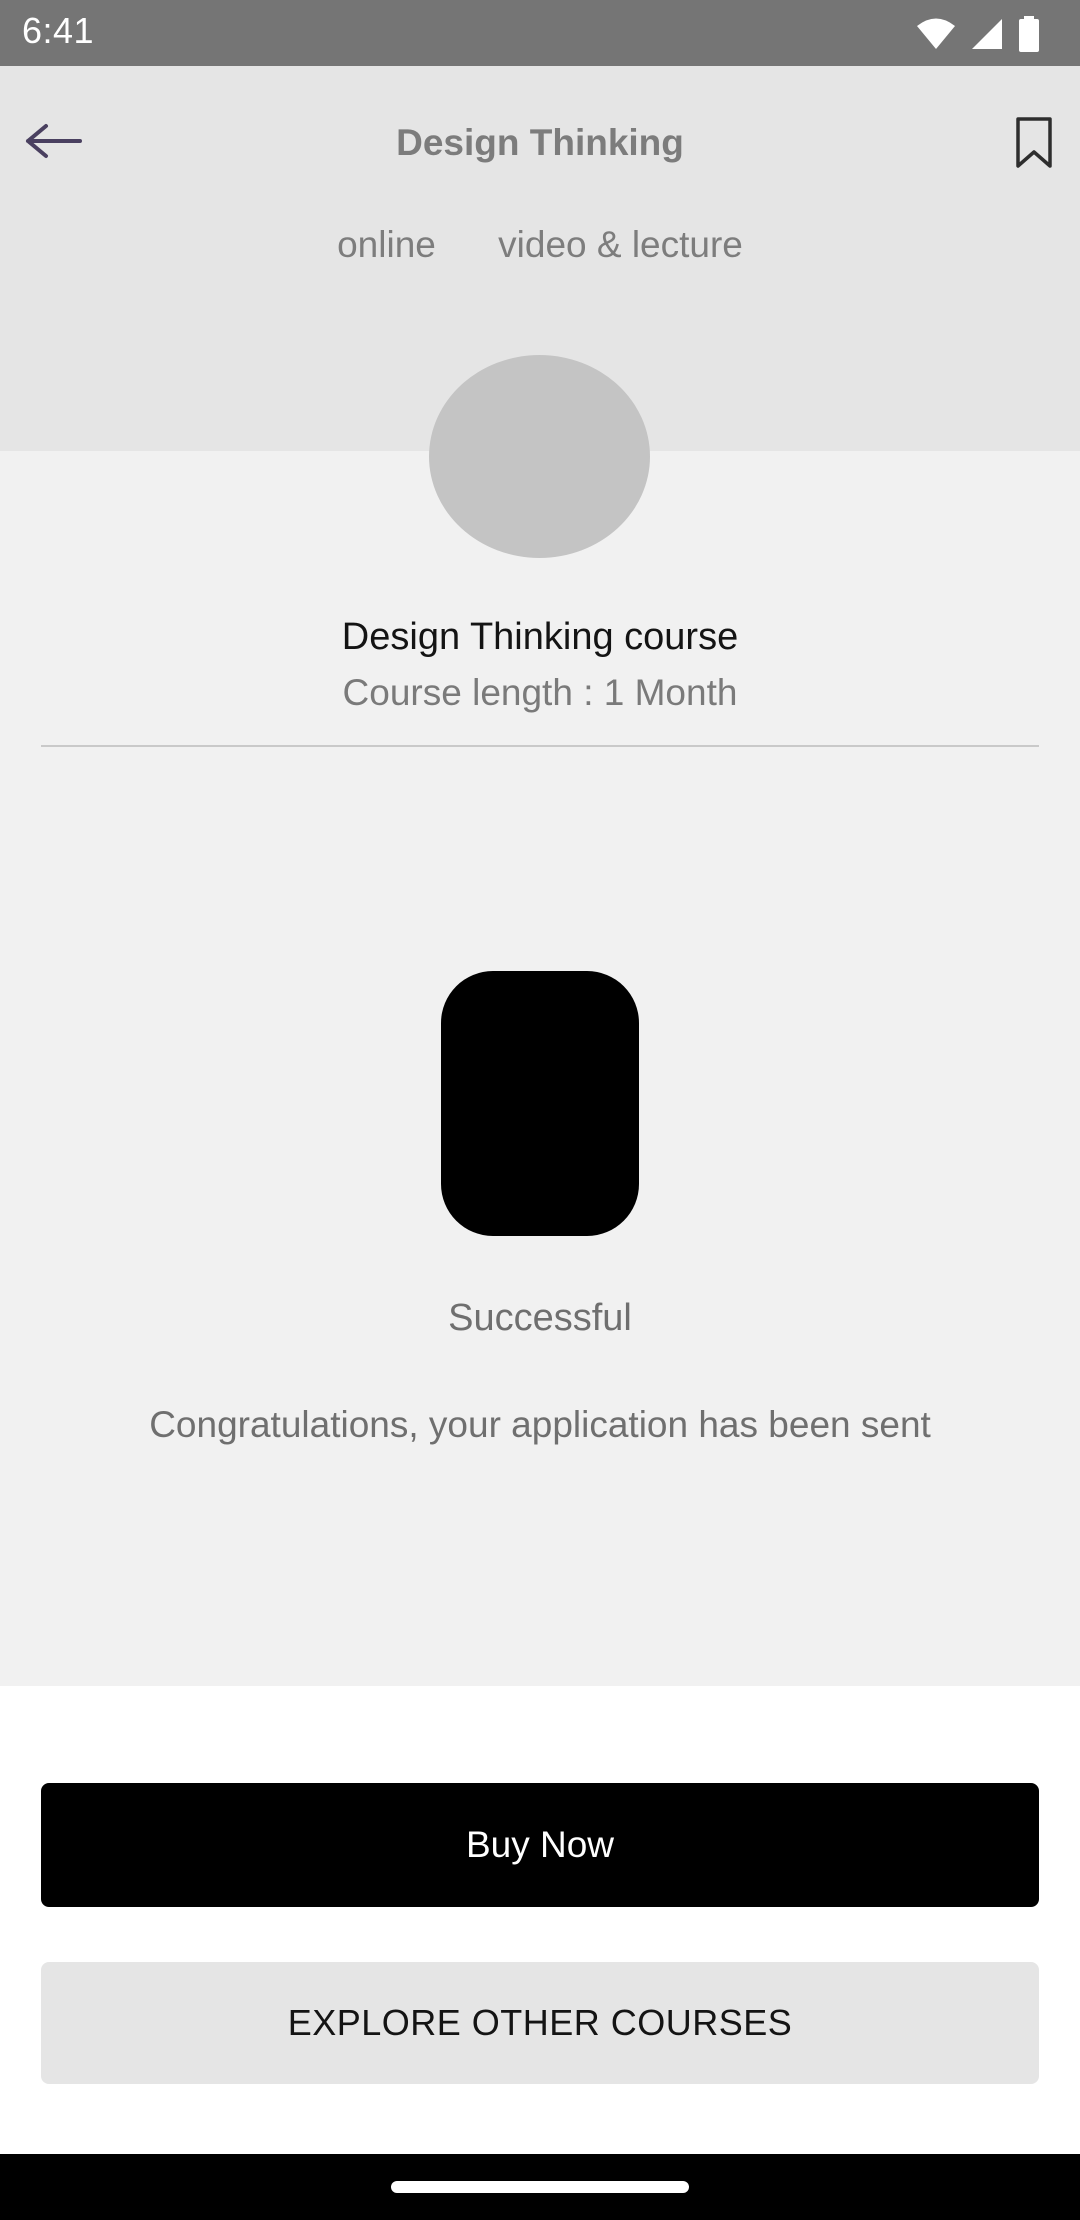 Image resolution: width=1080 pixels, height=2220 pixels. What do you see at coordinates (620, 244) in the screenshot?
I see `tag-video-lecture: video & lecture` at bounding box center [620, 244].